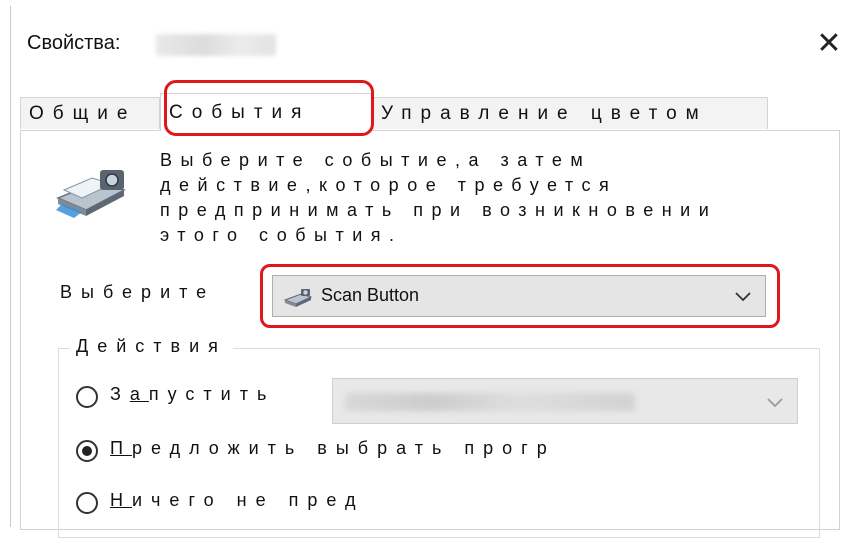 Image resolution: width=851 pixels, height=538 pixels. What do you see at coordinates (87, 397) in the screenshot?
I see `radio-launch-circle` at bounding box center [87, 397].